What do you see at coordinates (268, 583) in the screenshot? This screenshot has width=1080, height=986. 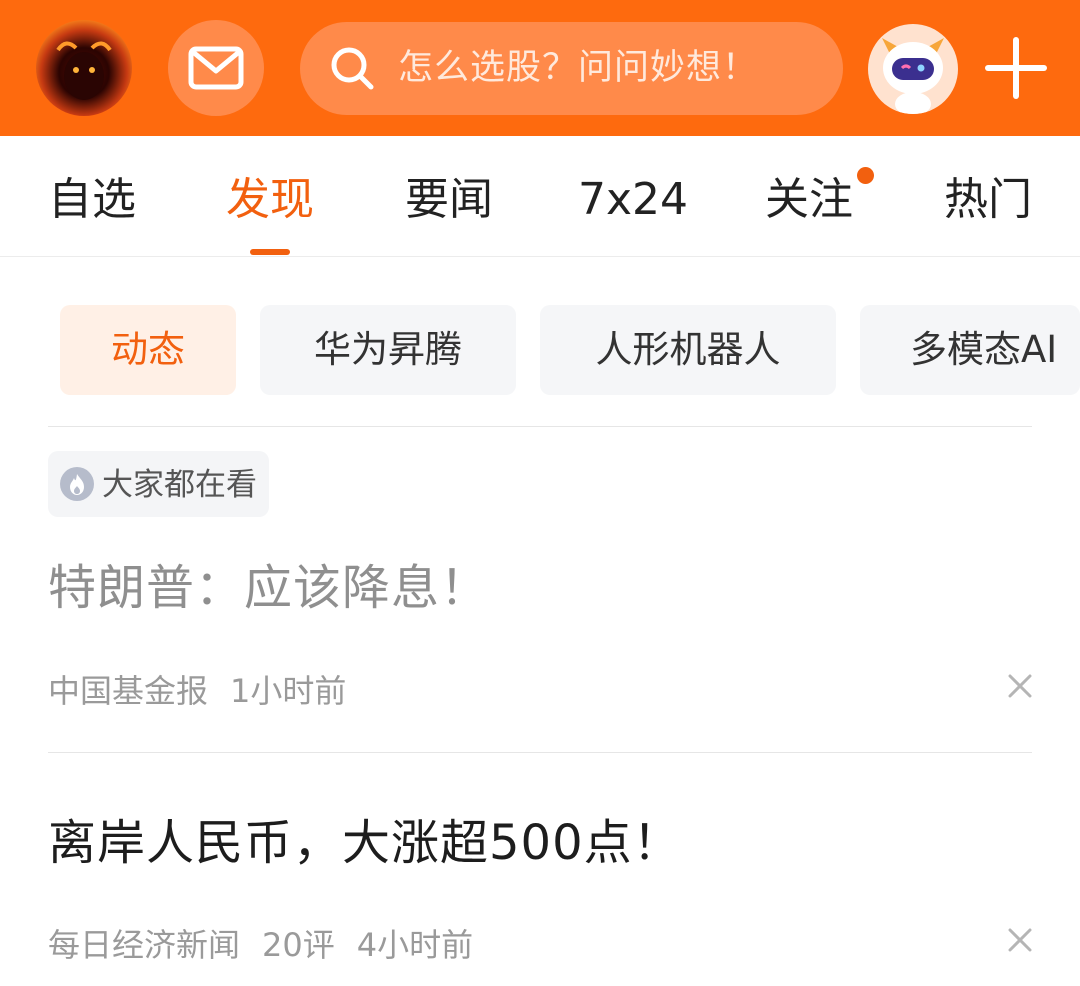 I see `news-headline: 特朗普：应该降息！` at bounding box center [268, 583].